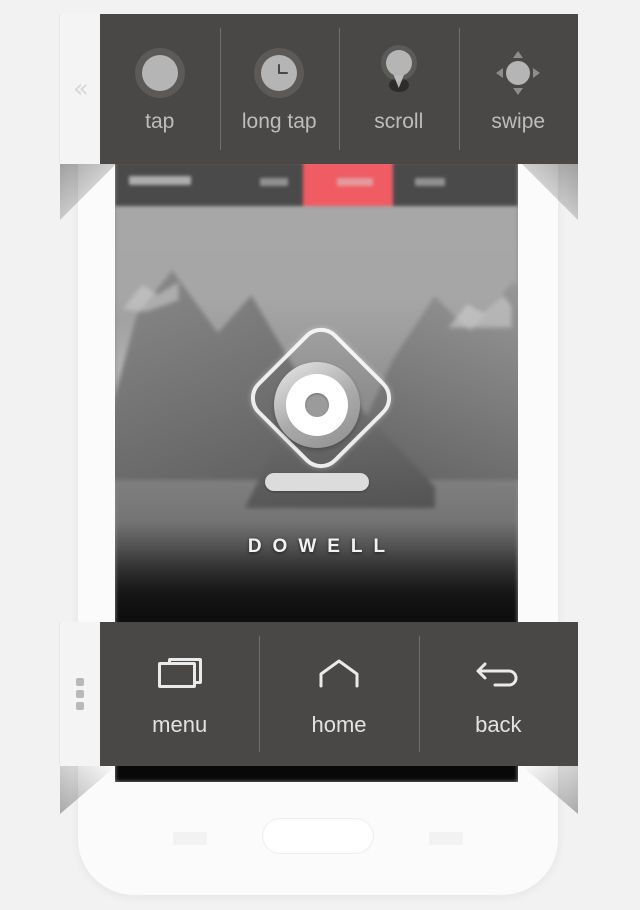 This screenshot has width=640, height=910. I want to click on gesture-label-scroll: scroll, so click(399, 121).